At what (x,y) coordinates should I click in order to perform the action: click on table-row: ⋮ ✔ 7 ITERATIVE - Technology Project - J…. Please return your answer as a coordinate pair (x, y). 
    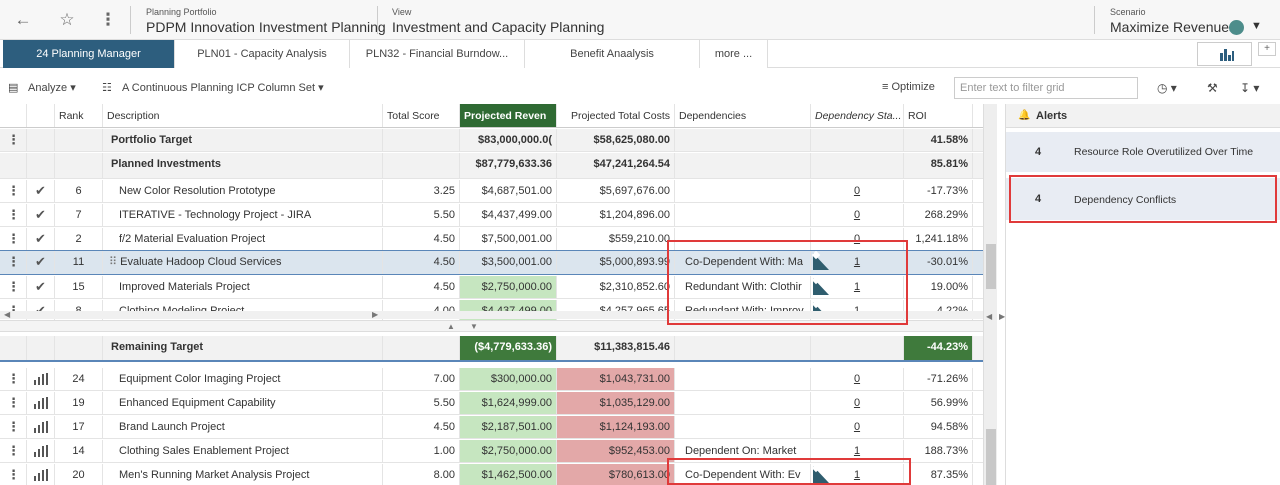
    Looking at the image, I should click on (491, 215).